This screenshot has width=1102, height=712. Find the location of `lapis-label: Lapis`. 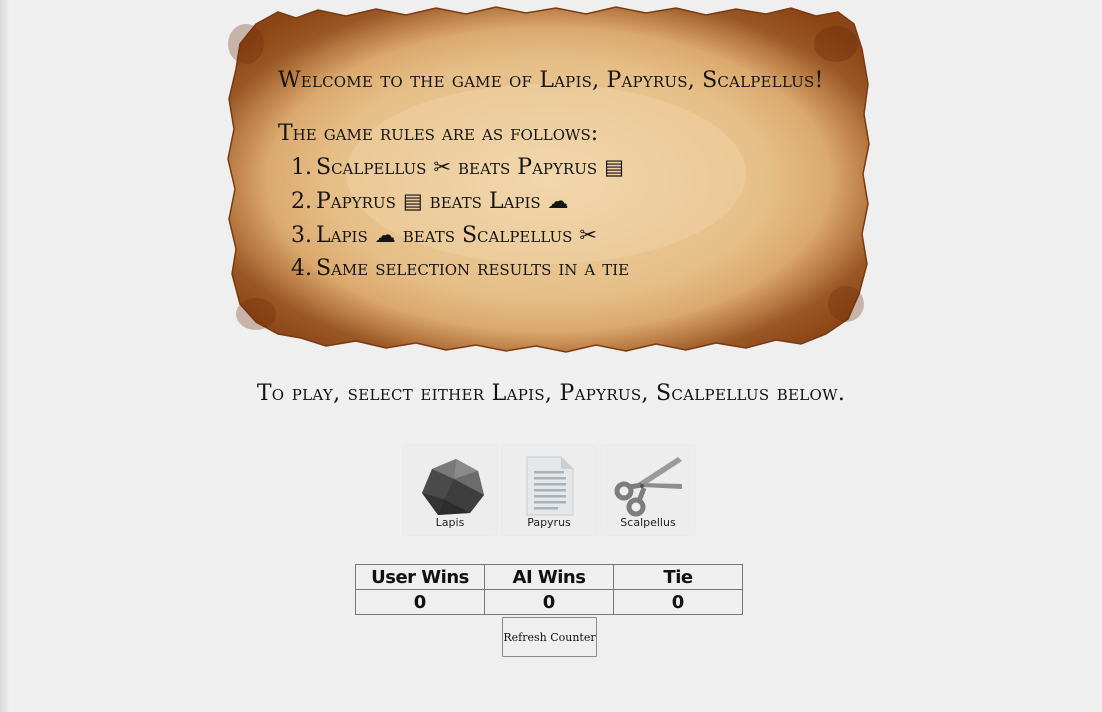

lapis-label: Lapis is located at coordinates (450, 522).